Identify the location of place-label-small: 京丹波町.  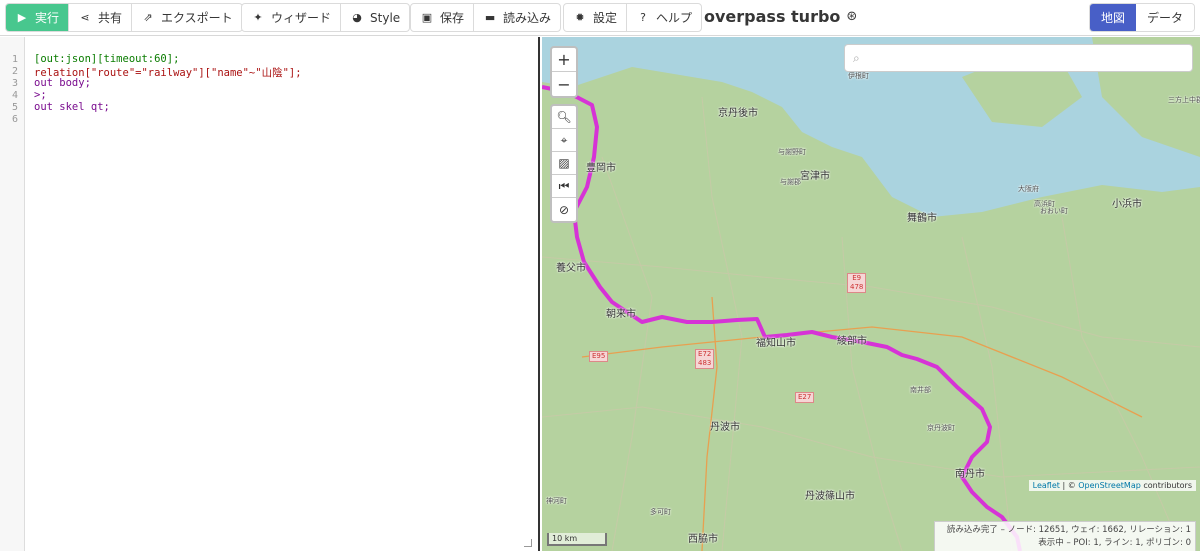
(941, 428).